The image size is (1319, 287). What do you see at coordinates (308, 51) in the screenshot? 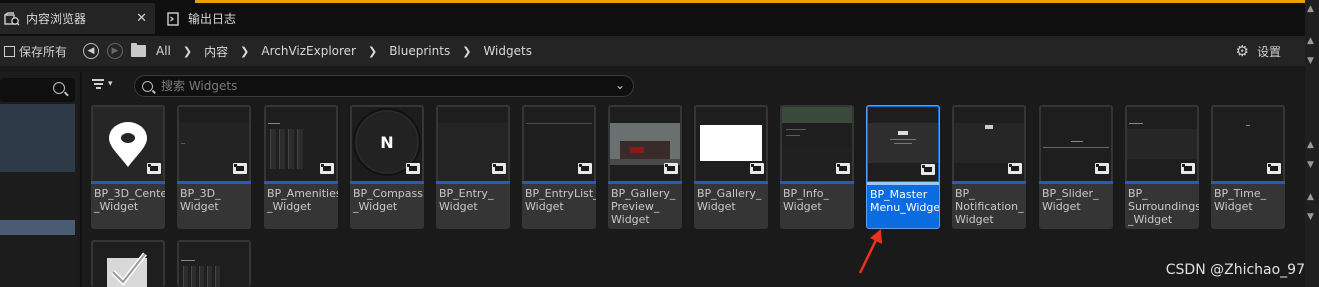
I see `breadcrumb-archvizexplorer: ArchVizExplorer` at bounding box center [308, 51].